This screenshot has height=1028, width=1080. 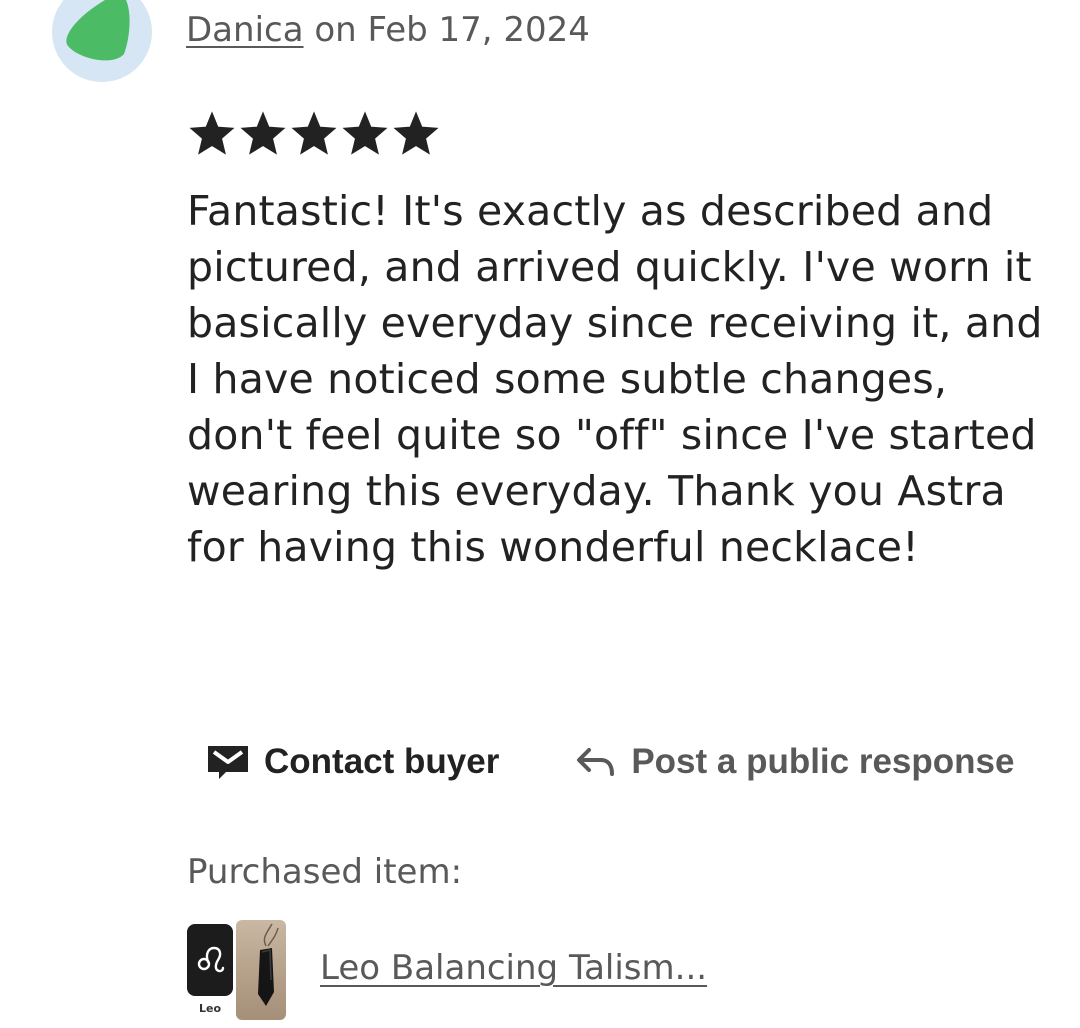 I want to click on item-thumbnail: Leo, so click(x=237, y=970).